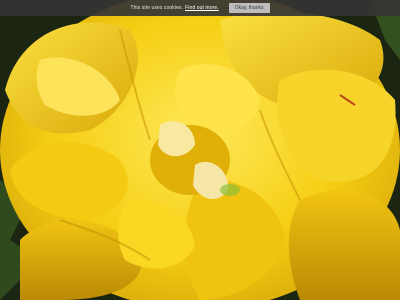 The image size is (400, 300). Describe the element at coordinates (249, 8) in the screenshot. I see `accept-cookies-button: Okay, thanks` at that location.